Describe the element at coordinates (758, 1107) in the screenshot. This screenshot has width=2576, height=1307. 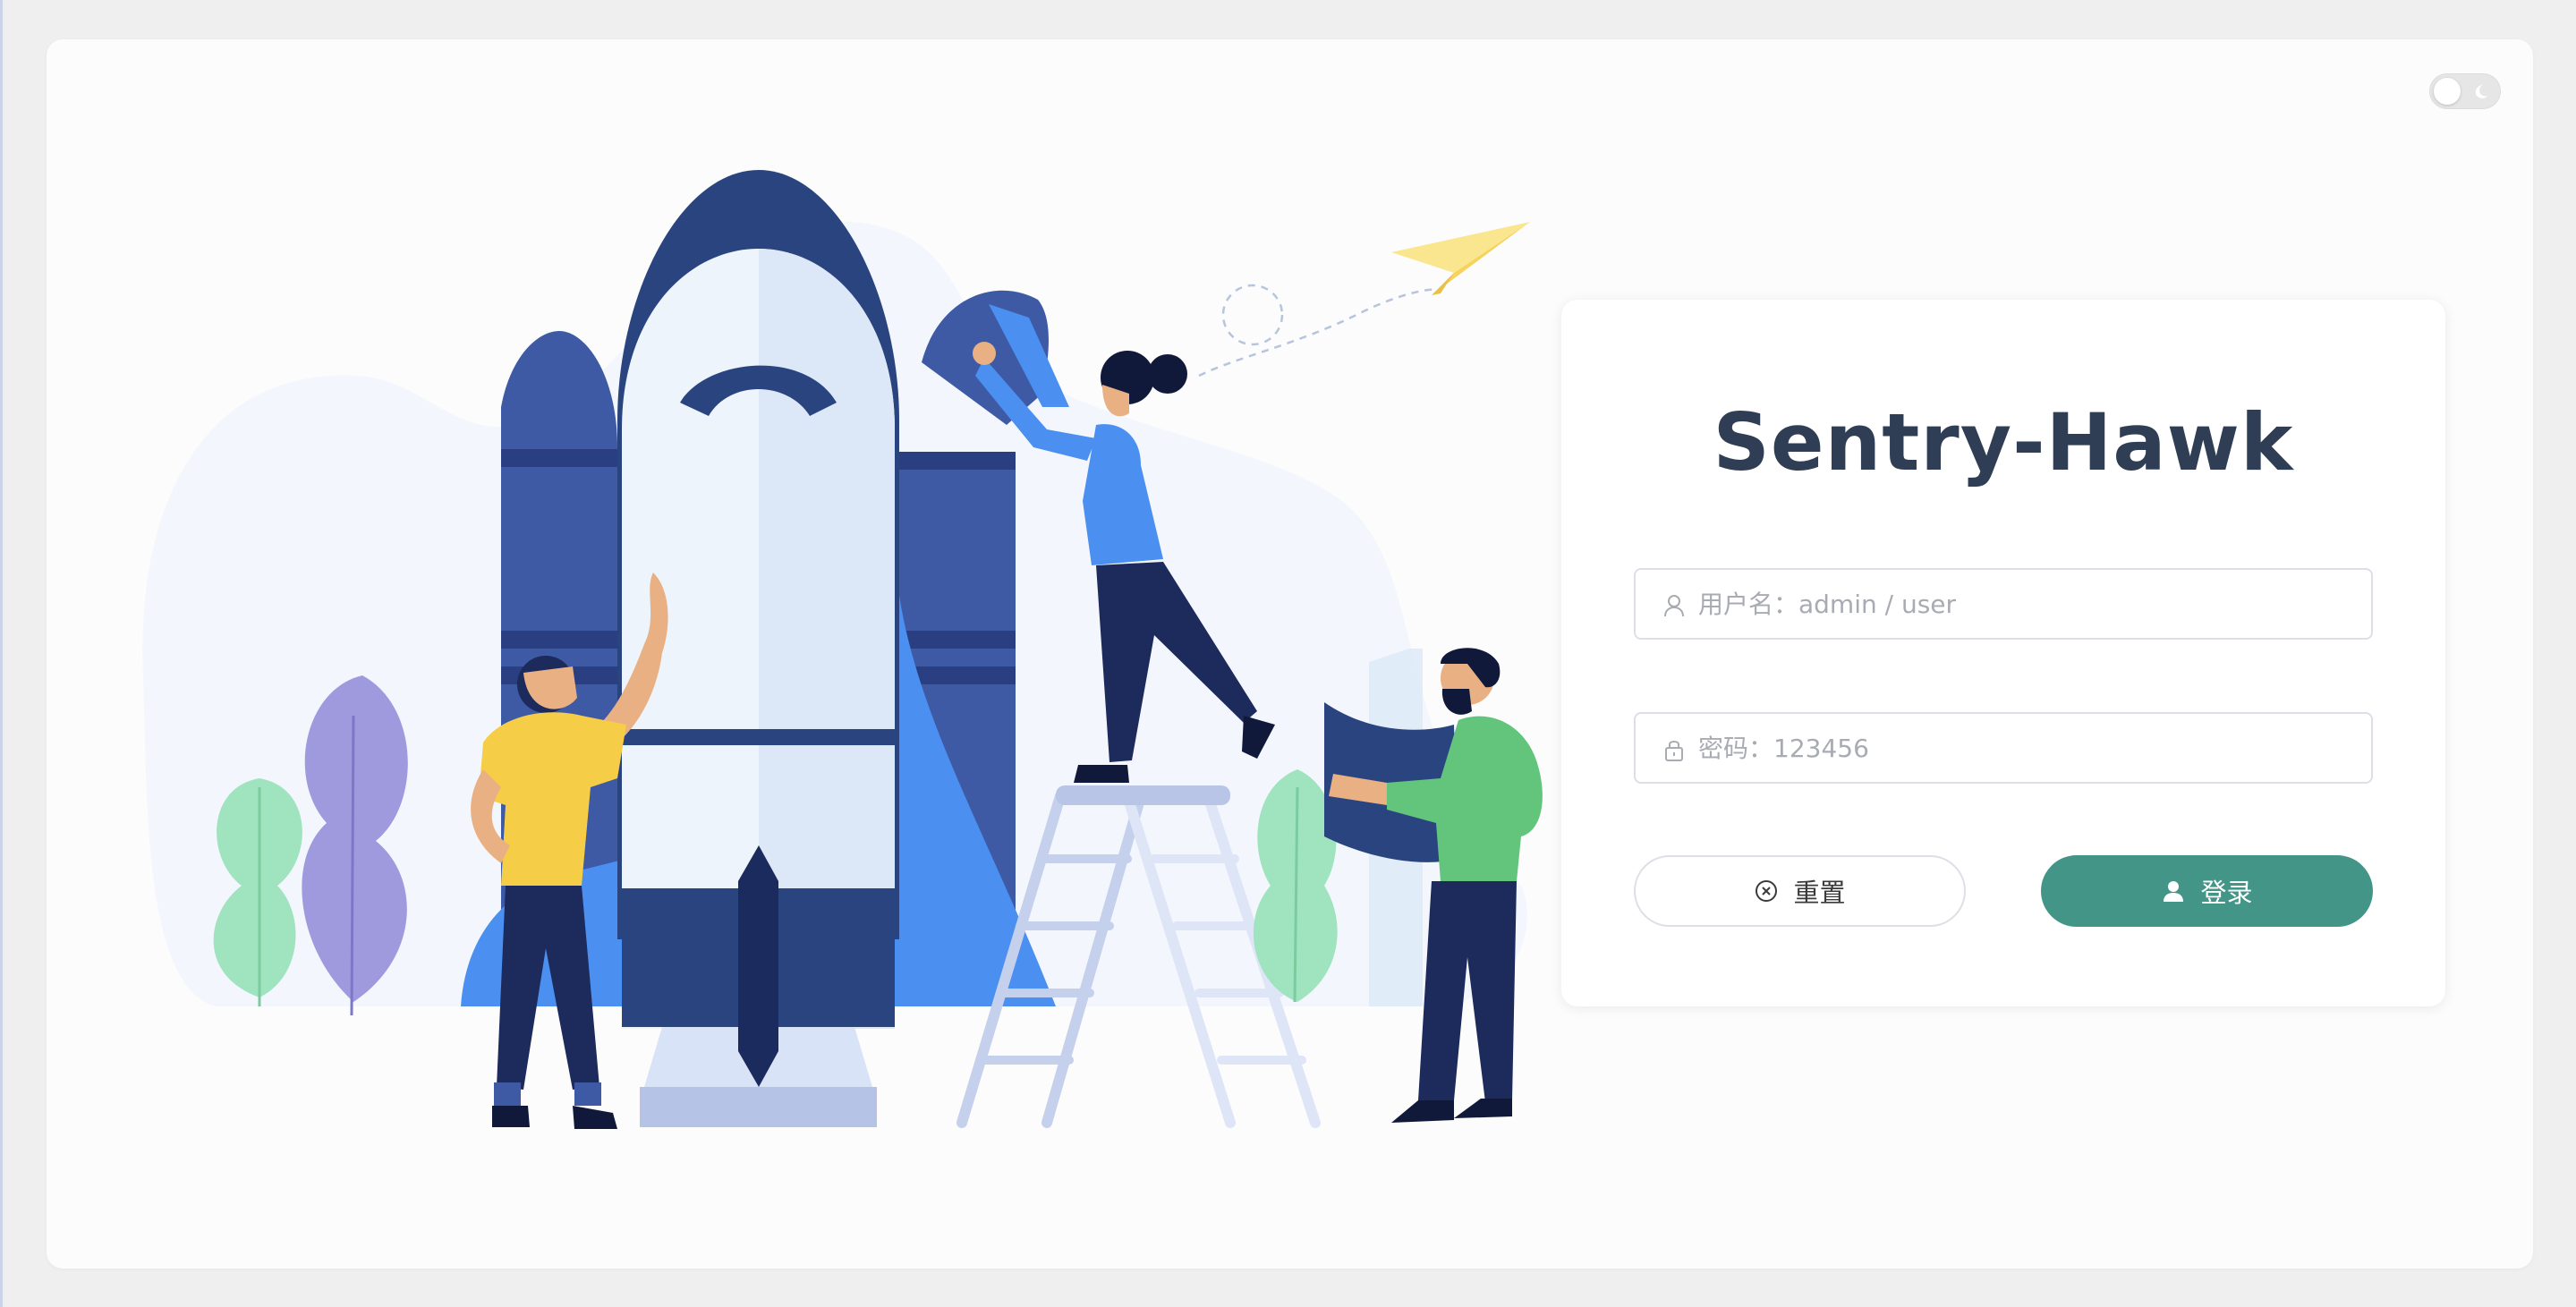
I see `rocket-stand` at that location.